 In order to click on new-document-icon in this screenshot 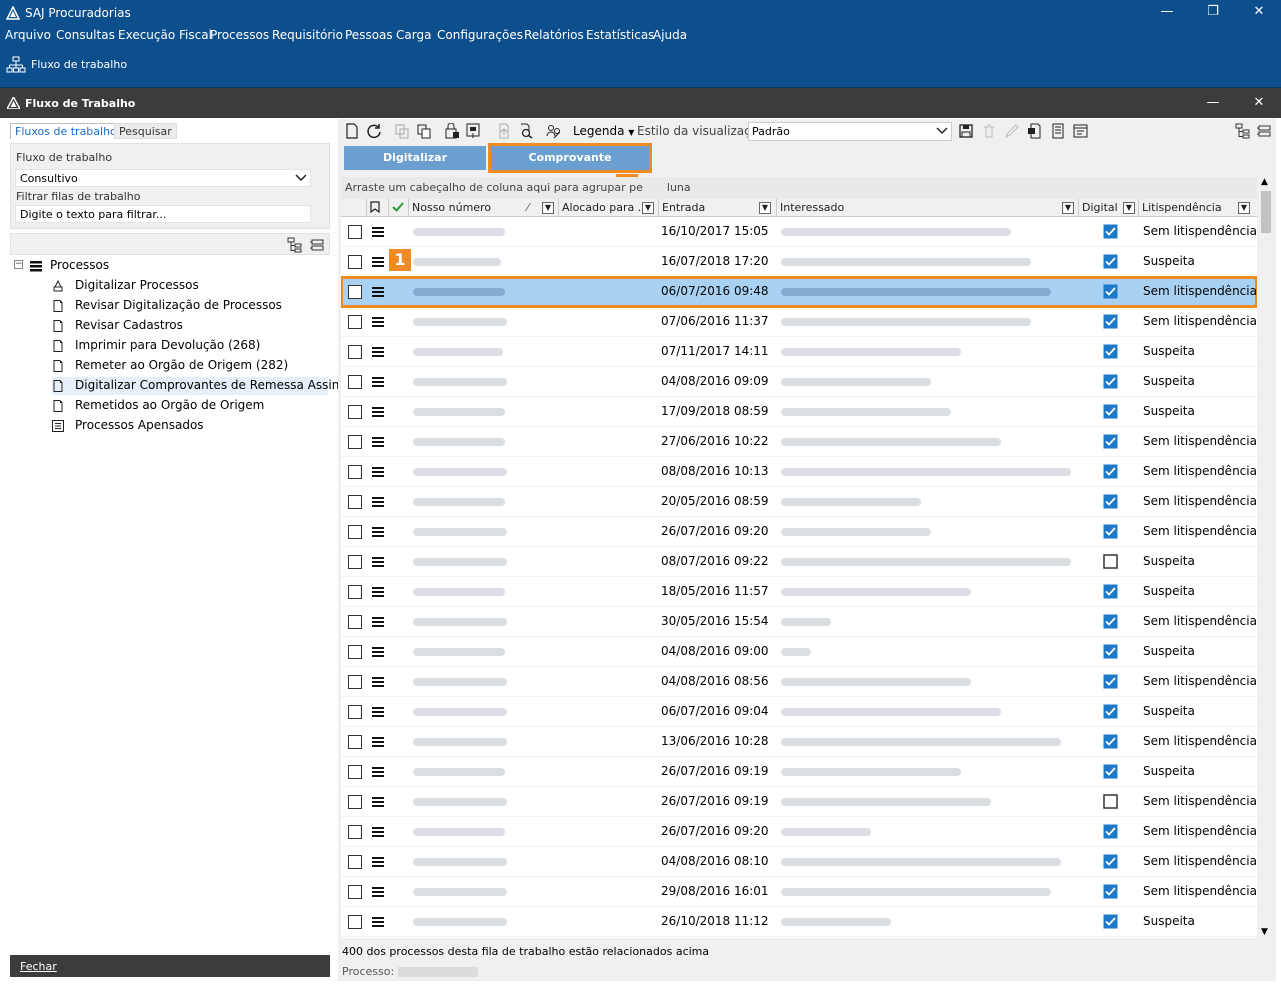, I will do `click(352, 131)`.